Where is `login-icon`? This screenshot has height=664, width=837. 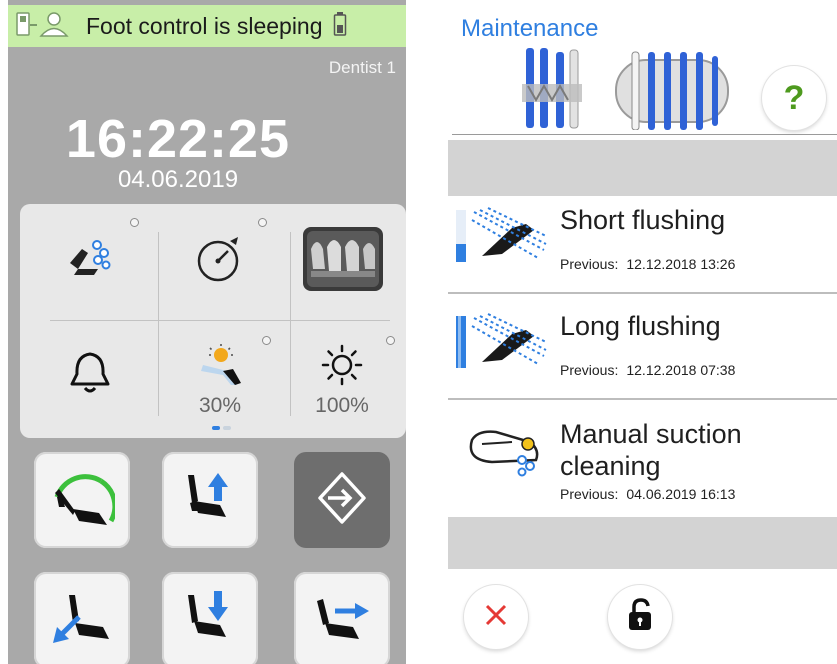 login-icon is located at coordinates (342, 500).